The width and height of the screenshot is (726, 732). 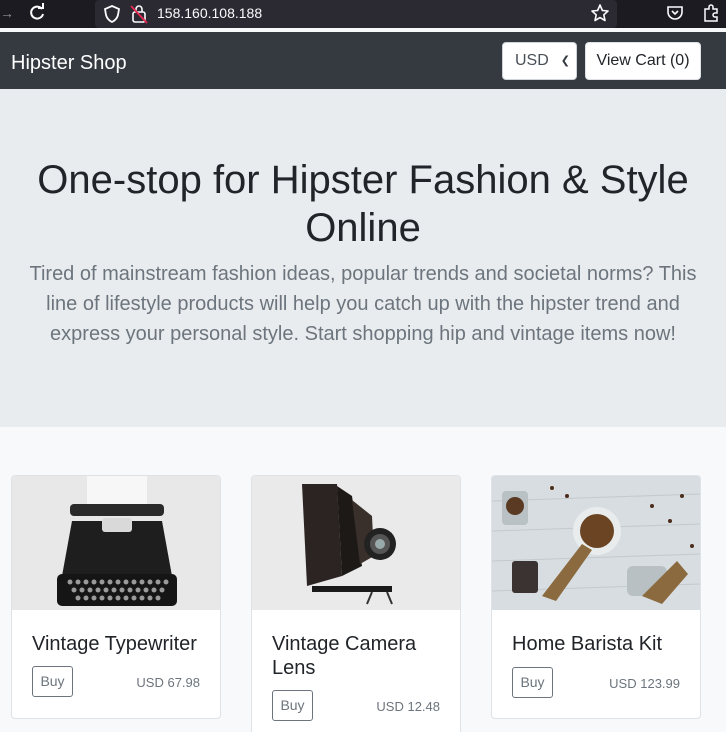 What do you see at coordinates (711, 13) in the screenshot?
I see `extensions-icon` at bounding box center [711, 13].